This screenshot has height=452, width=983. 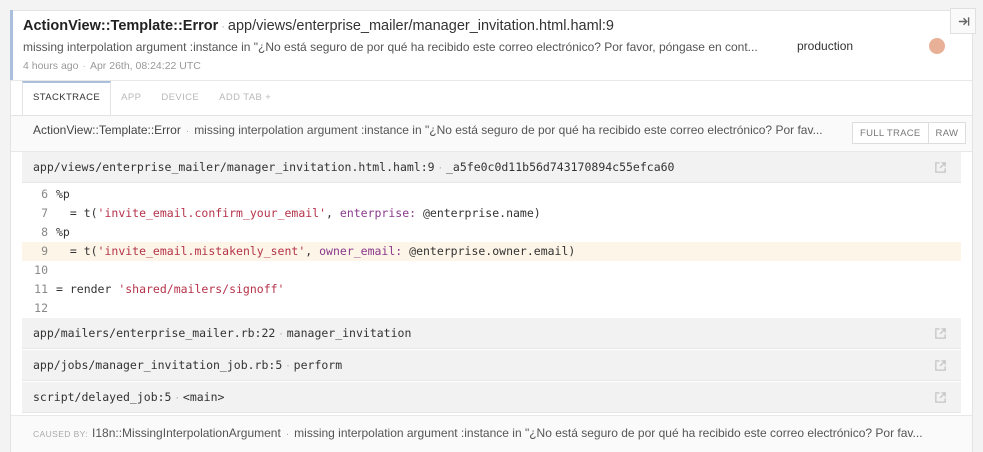 I want to click on full-trace-button: FULL TRACE, so click(x=890, y=133).